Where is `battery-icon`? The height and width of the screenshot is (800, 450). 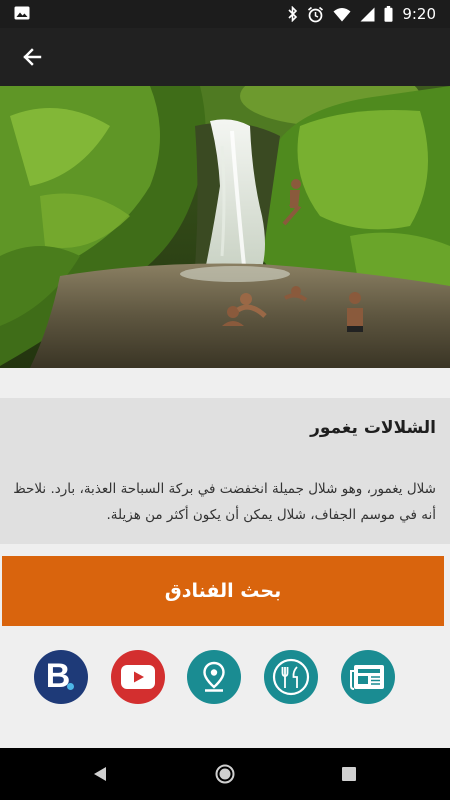 battery-icon is located at coordinates (388, 14).